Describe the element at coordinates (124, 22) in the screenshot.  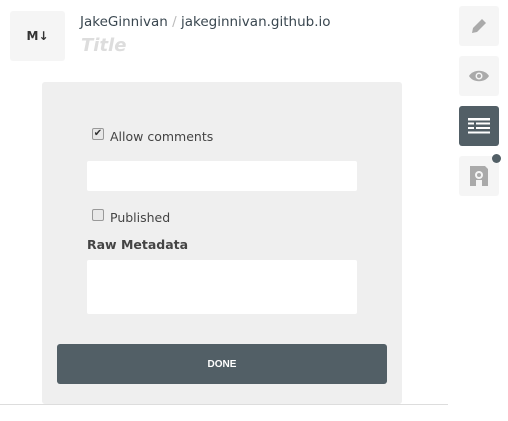
I see `owner-link: JakeGinnivan` at that location.